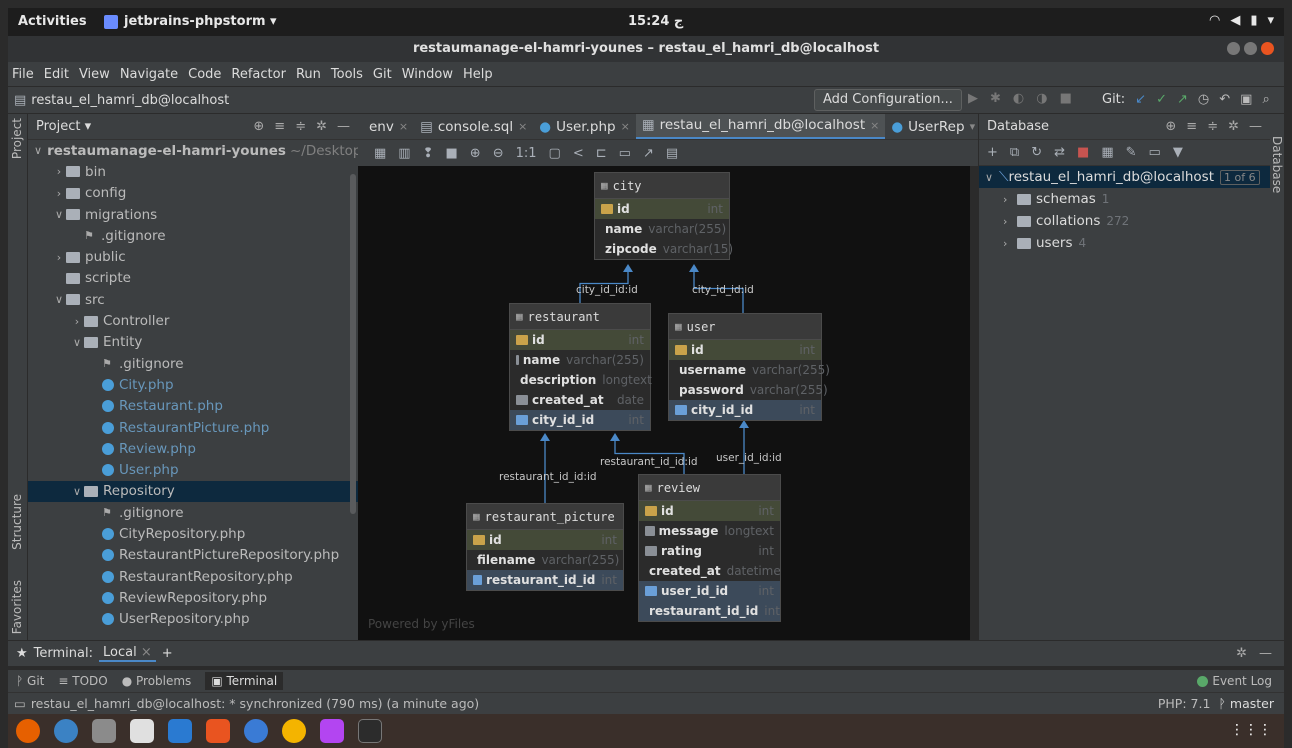  I want to click on tree-item: › Controller, so click(193, 320).